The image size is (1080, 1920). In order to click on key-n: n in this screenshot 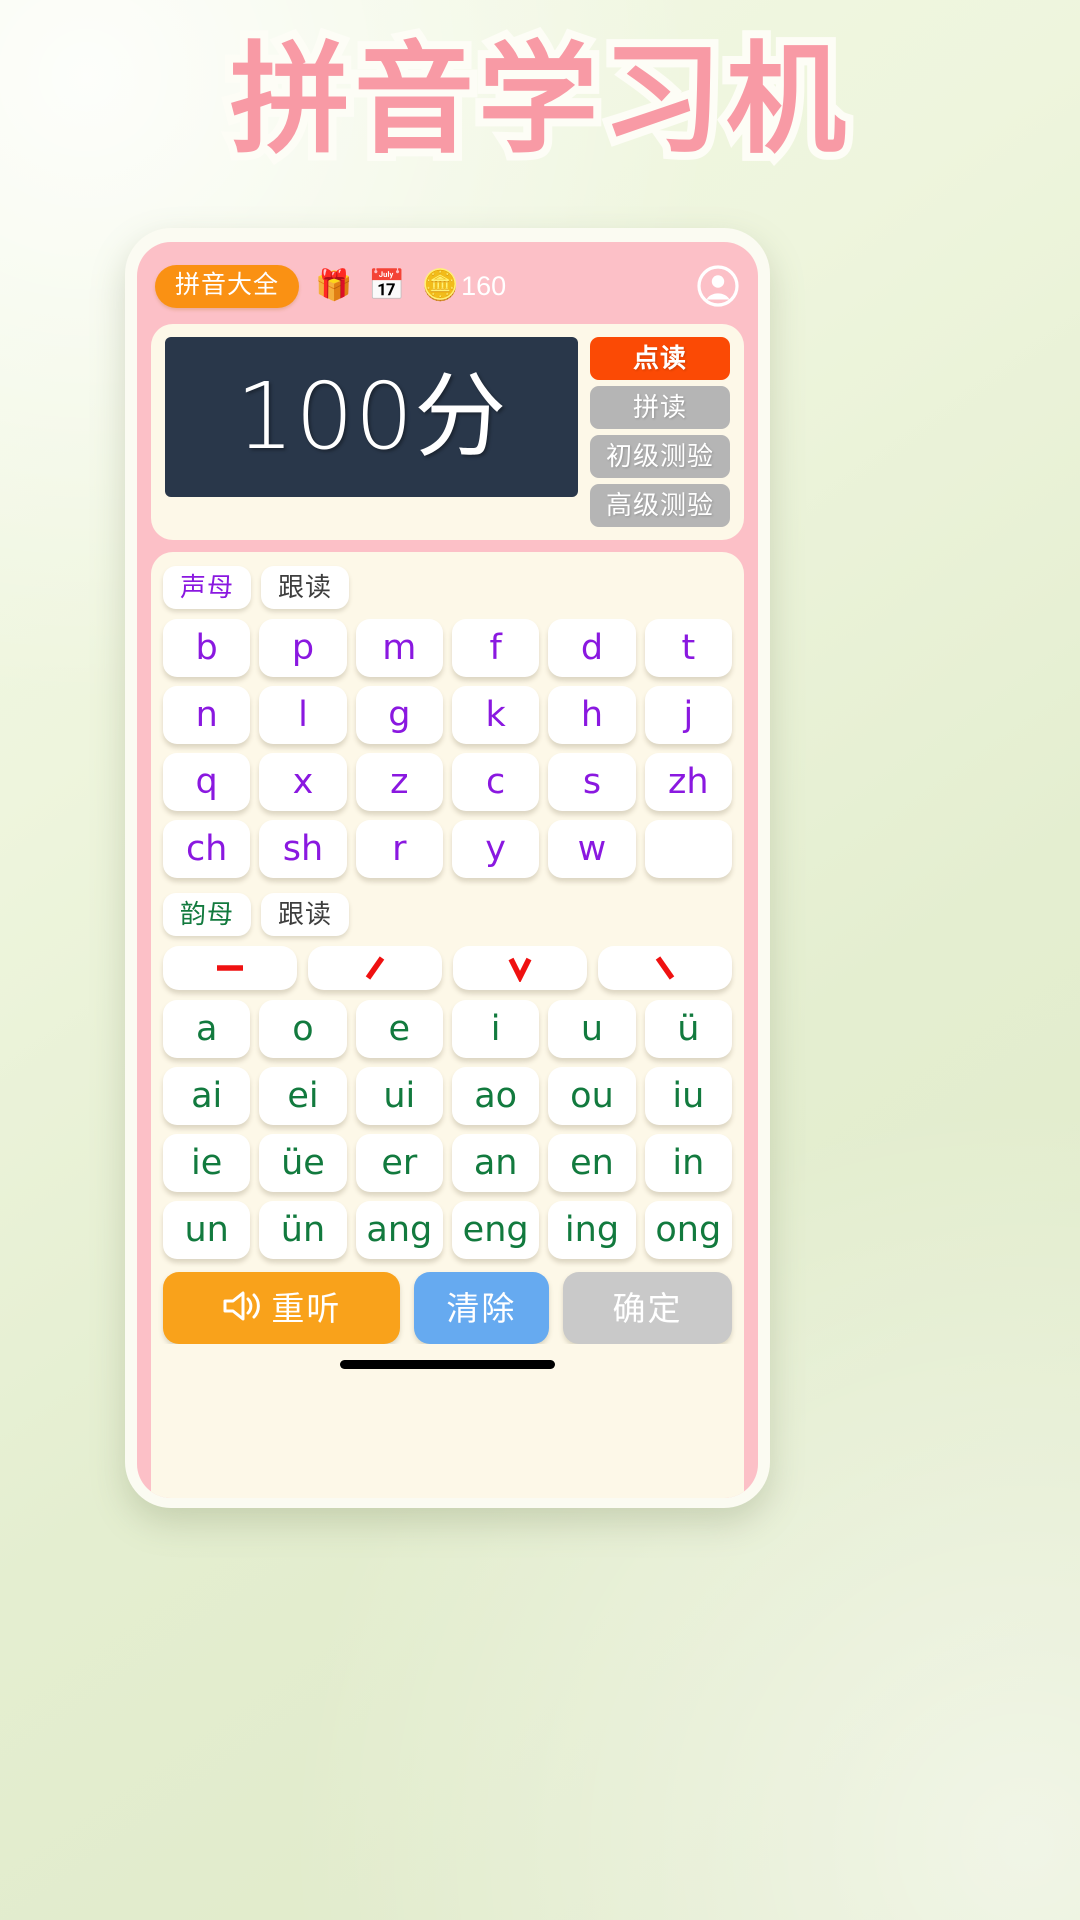, I will do `click(207, 715)`.